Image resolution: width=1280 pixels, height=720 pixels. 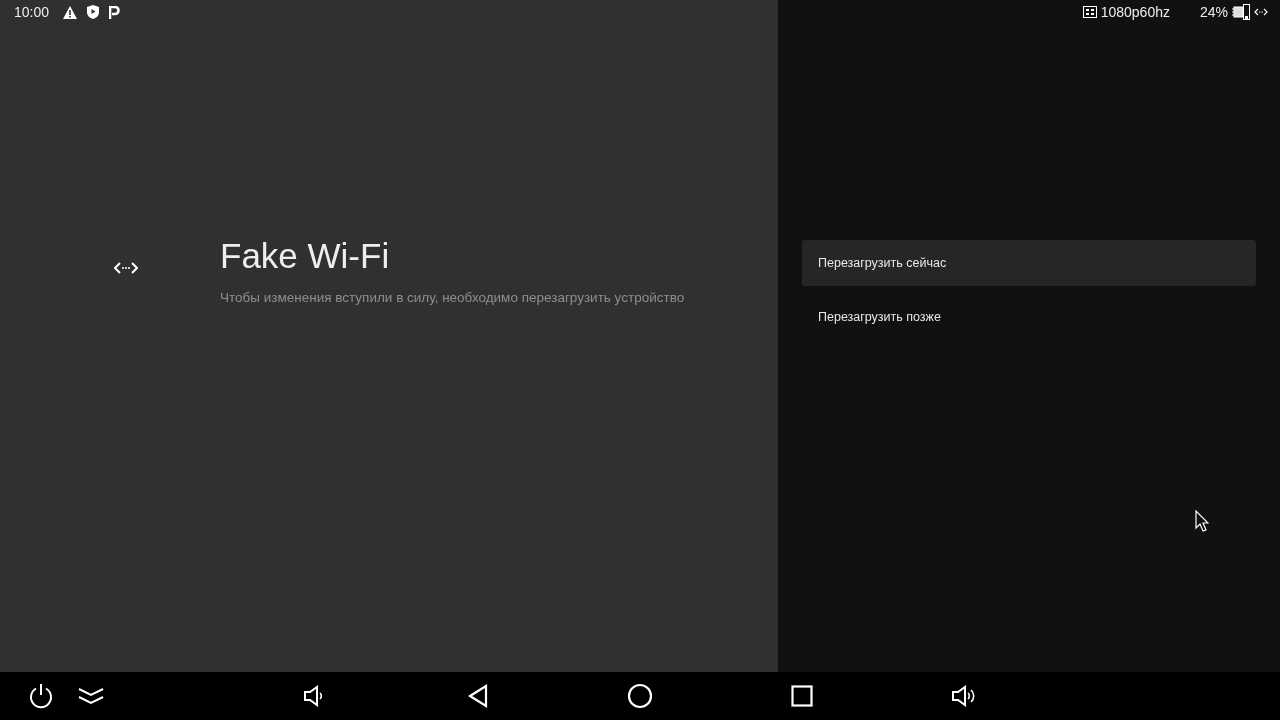 What do you see at coordinates (32, 12) in the screenshot?
I see `clock: 10:00` at bounding box center [32, 12].